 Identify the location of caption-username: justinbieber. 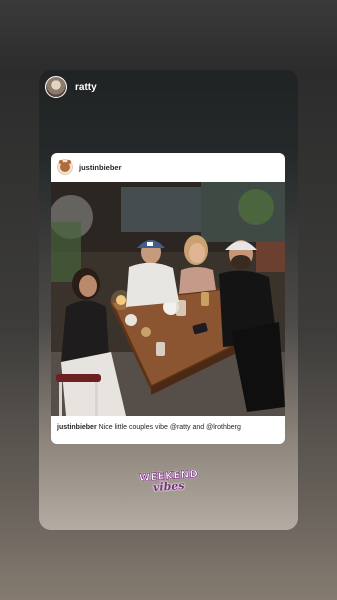
(77, 427).